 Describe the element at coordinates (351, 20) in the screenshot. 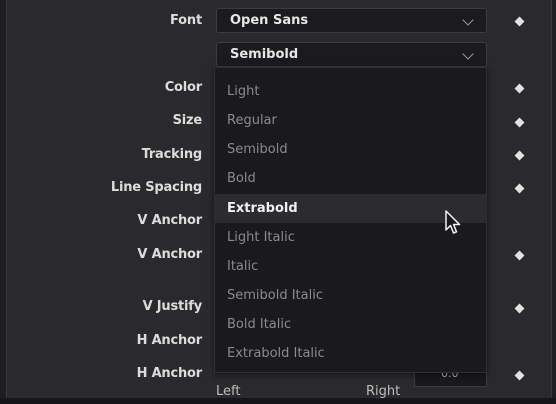

I see `font-family-select: Open Sans` at that location.